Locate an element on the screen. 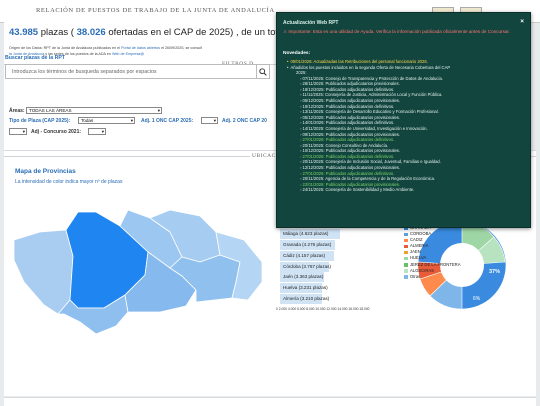 Image resolution: width=540 pixels, height=406 pixels. search-button is located at coordinates (263, 71).